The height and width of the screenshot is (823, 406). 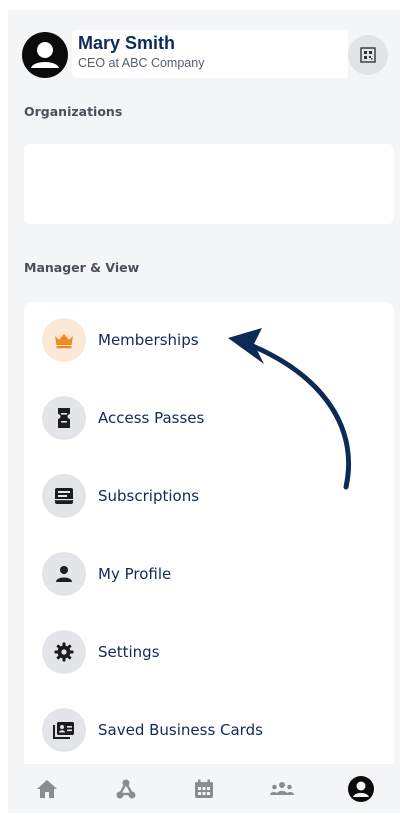 I want to click on menu-label: My Profile, so click(x=135, y=574).